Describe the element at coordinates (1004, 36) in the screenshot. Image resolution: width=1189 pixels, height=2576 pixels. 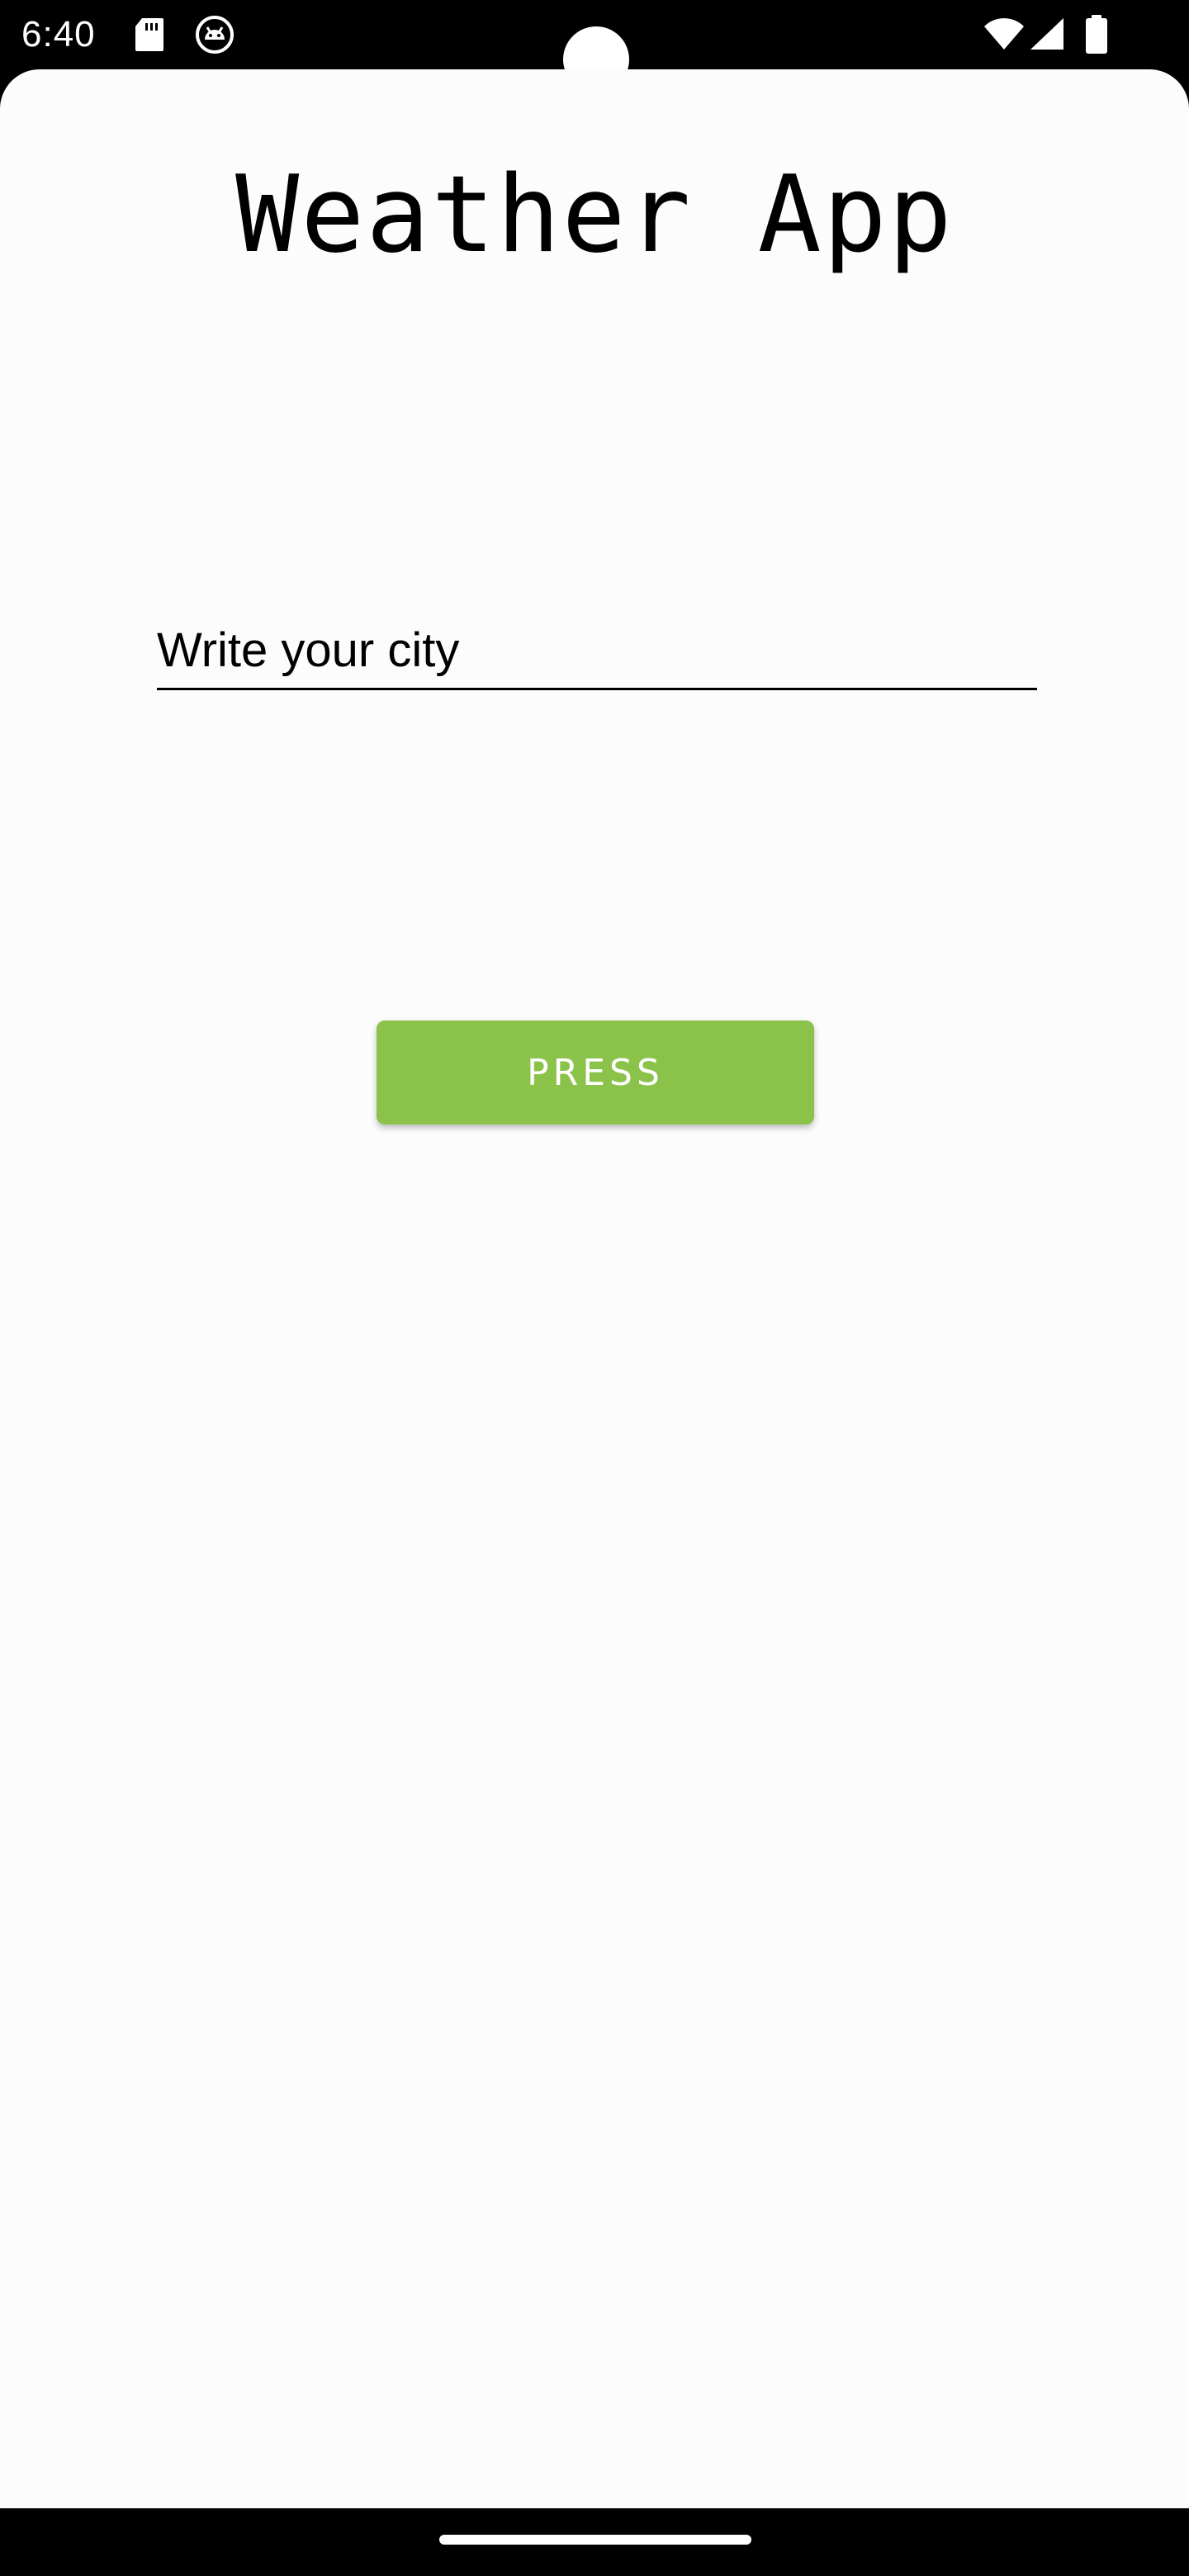
I see `wifi-icon` at that location.